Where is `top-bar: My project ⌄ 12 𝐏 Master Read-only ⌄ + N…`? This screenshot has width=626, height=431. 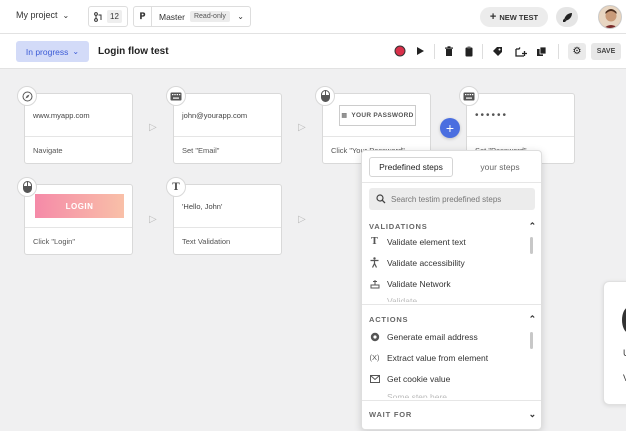
top-bar: My project ⌄ 12 𝐏 Master Read-only ⌄ + N… is located at coordinates (313, 17).